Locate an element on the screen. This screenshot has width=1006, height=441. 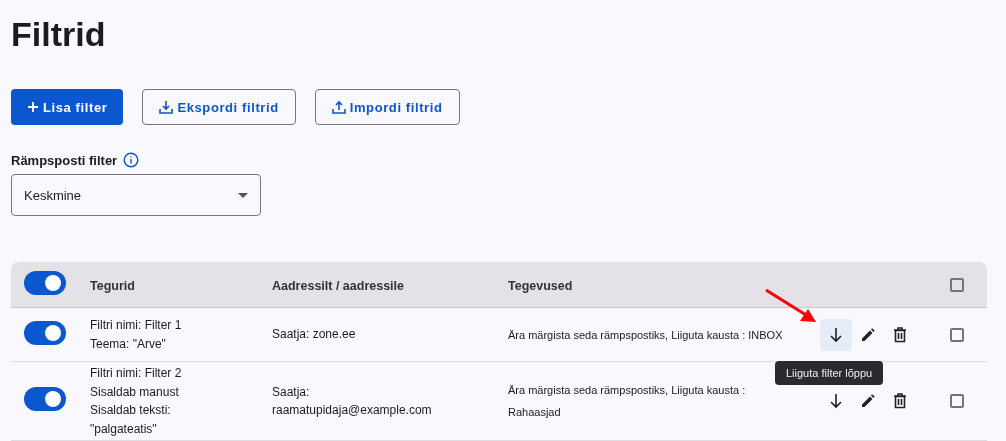
spam-filter-select: Keskmine is located at coordinates (136, 195).